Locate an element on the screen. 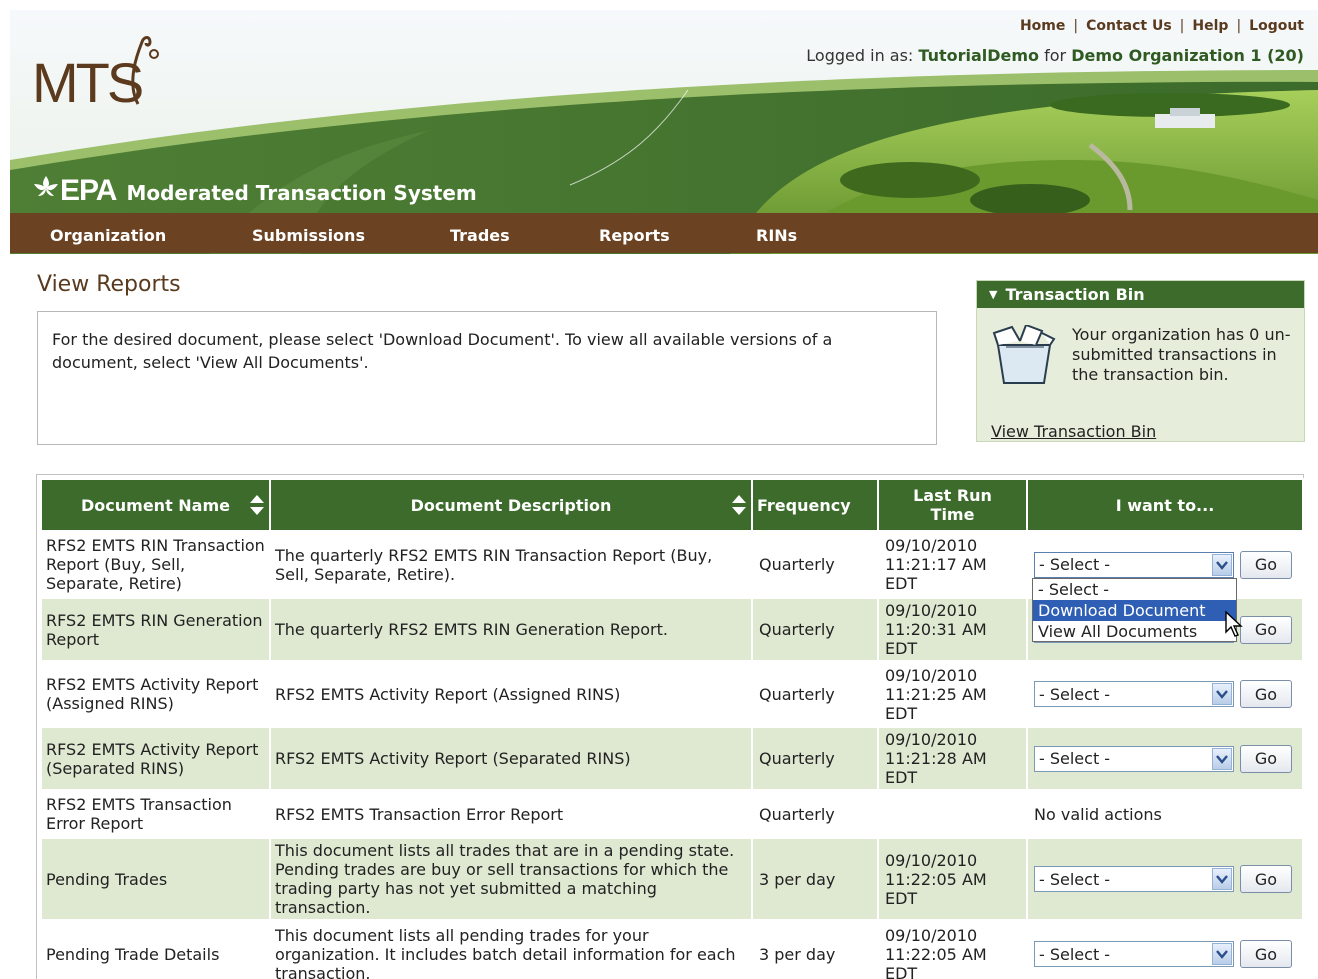 This screenshot has width=1318, height=979. col-header-last-run-time-label: Last Run Time is located at coordinates (952, 505).